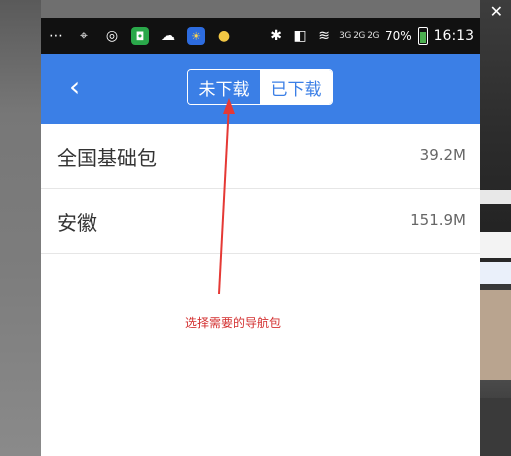 This screenshot has height=456, width=511. Describe the element at coordinates (196, 36) in the screenshot. I see `weather-icon: ☀` at that location.